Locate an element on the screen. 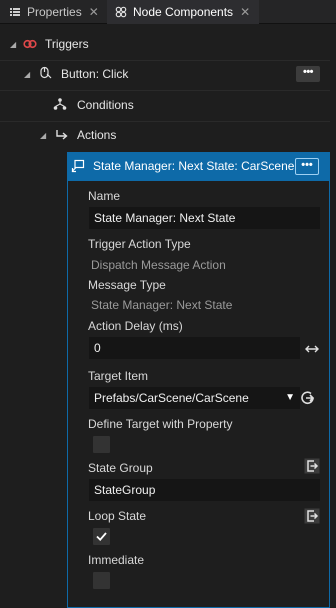  tree-item-button-click-label: Button: Click is located at coordinates (95, 74).